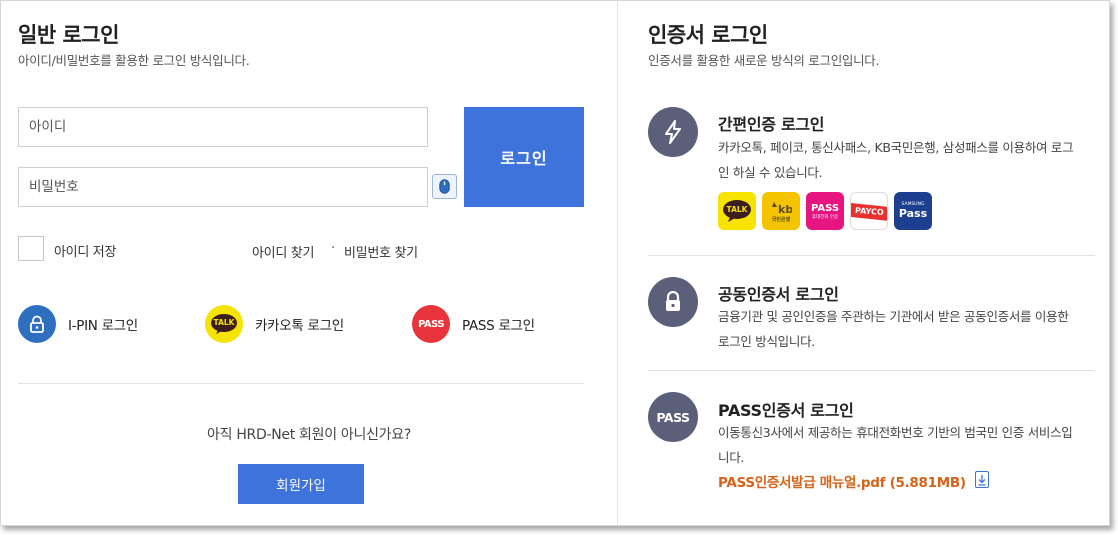 This screenshot has width=1118, height=536. I want to click on payco-cert-logo: PAYCO, so click(869, 211).